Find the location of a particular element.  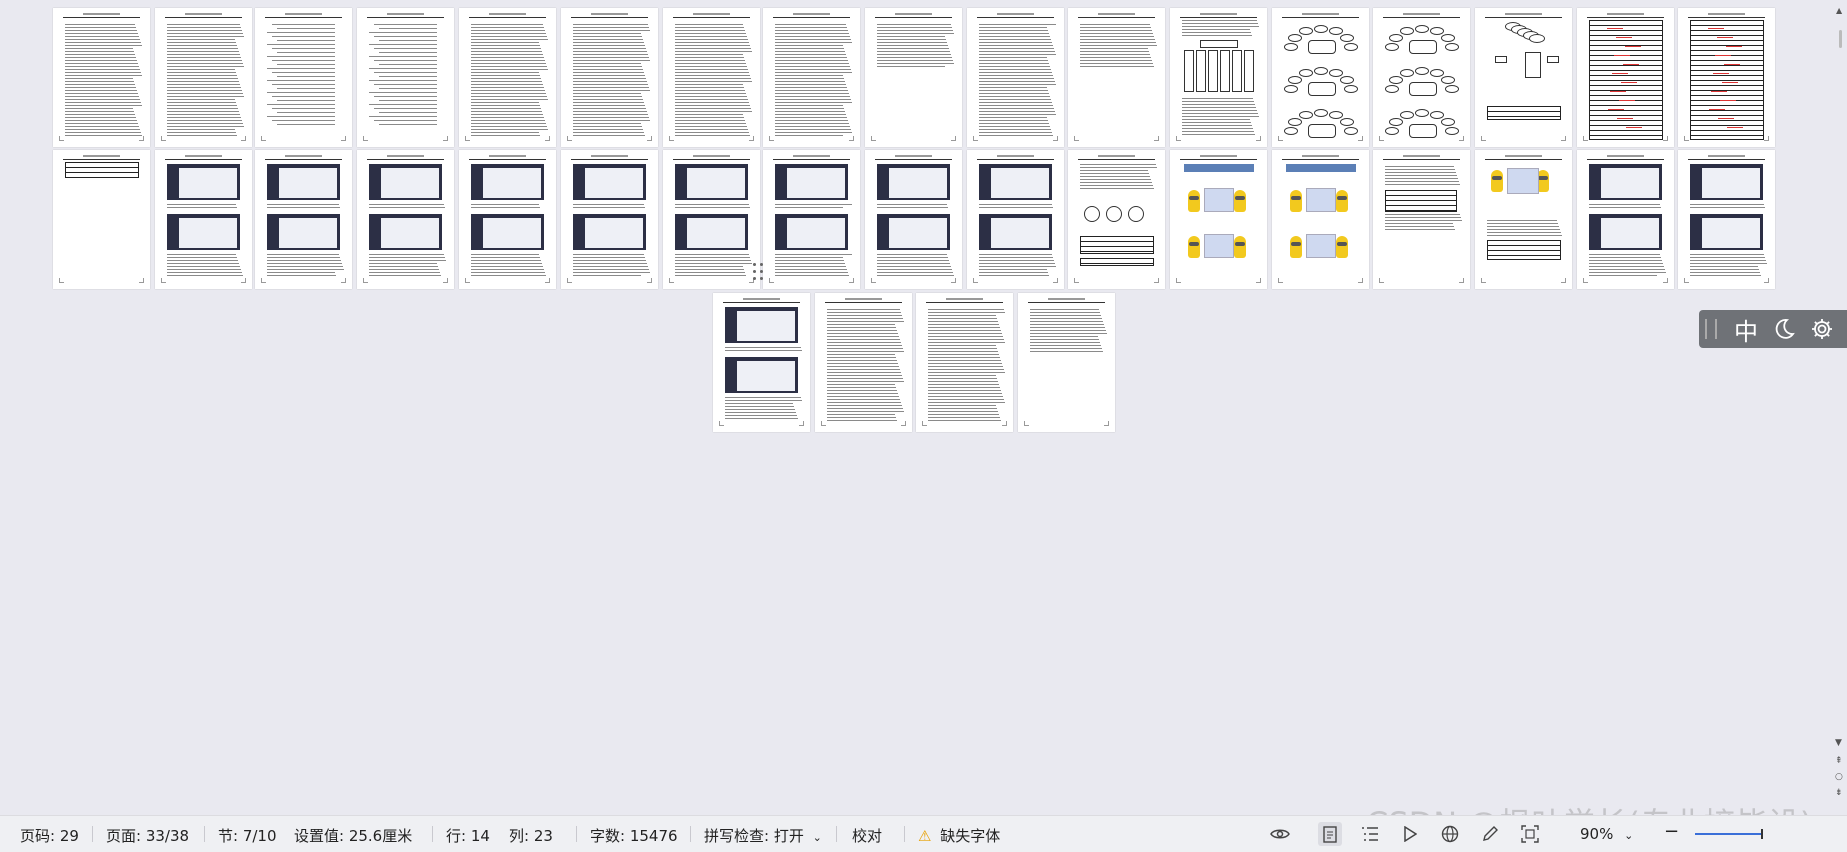

setting-value: 设置值: 25.6厘米 is located at coordinates (353, 835).